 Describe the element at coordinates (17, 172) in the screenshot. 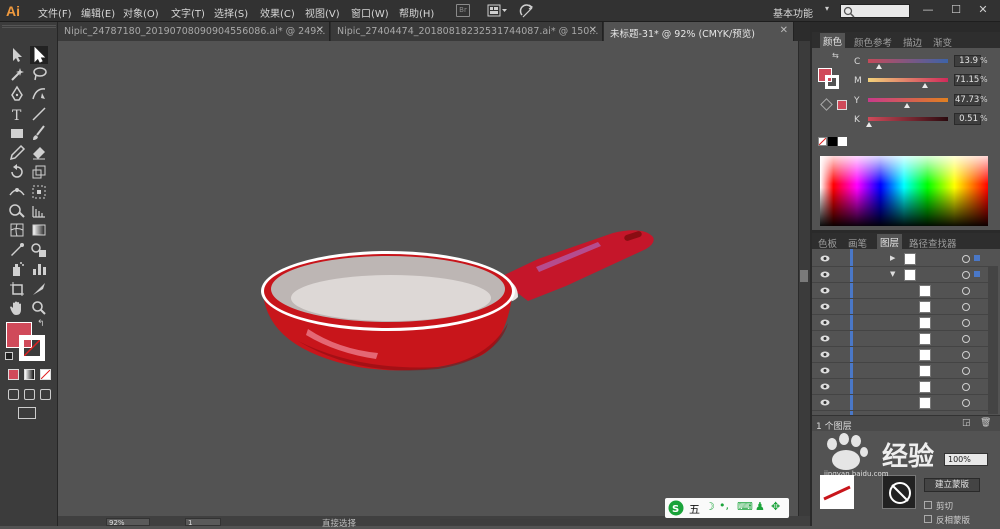

I see `rotate-tool-icon` at that location.